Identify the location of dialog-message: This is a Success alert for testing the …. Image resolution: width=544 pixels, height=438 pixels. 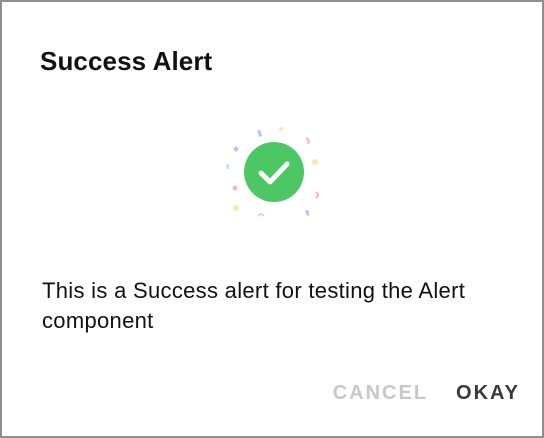
(254, 305).